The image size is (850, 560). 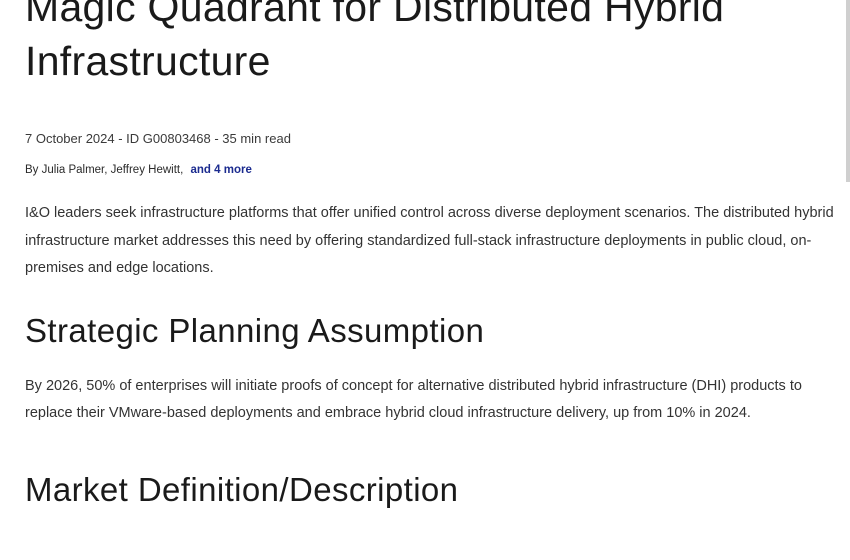 I want to click on scrollbar-thumb, so click(x=848, y=91).